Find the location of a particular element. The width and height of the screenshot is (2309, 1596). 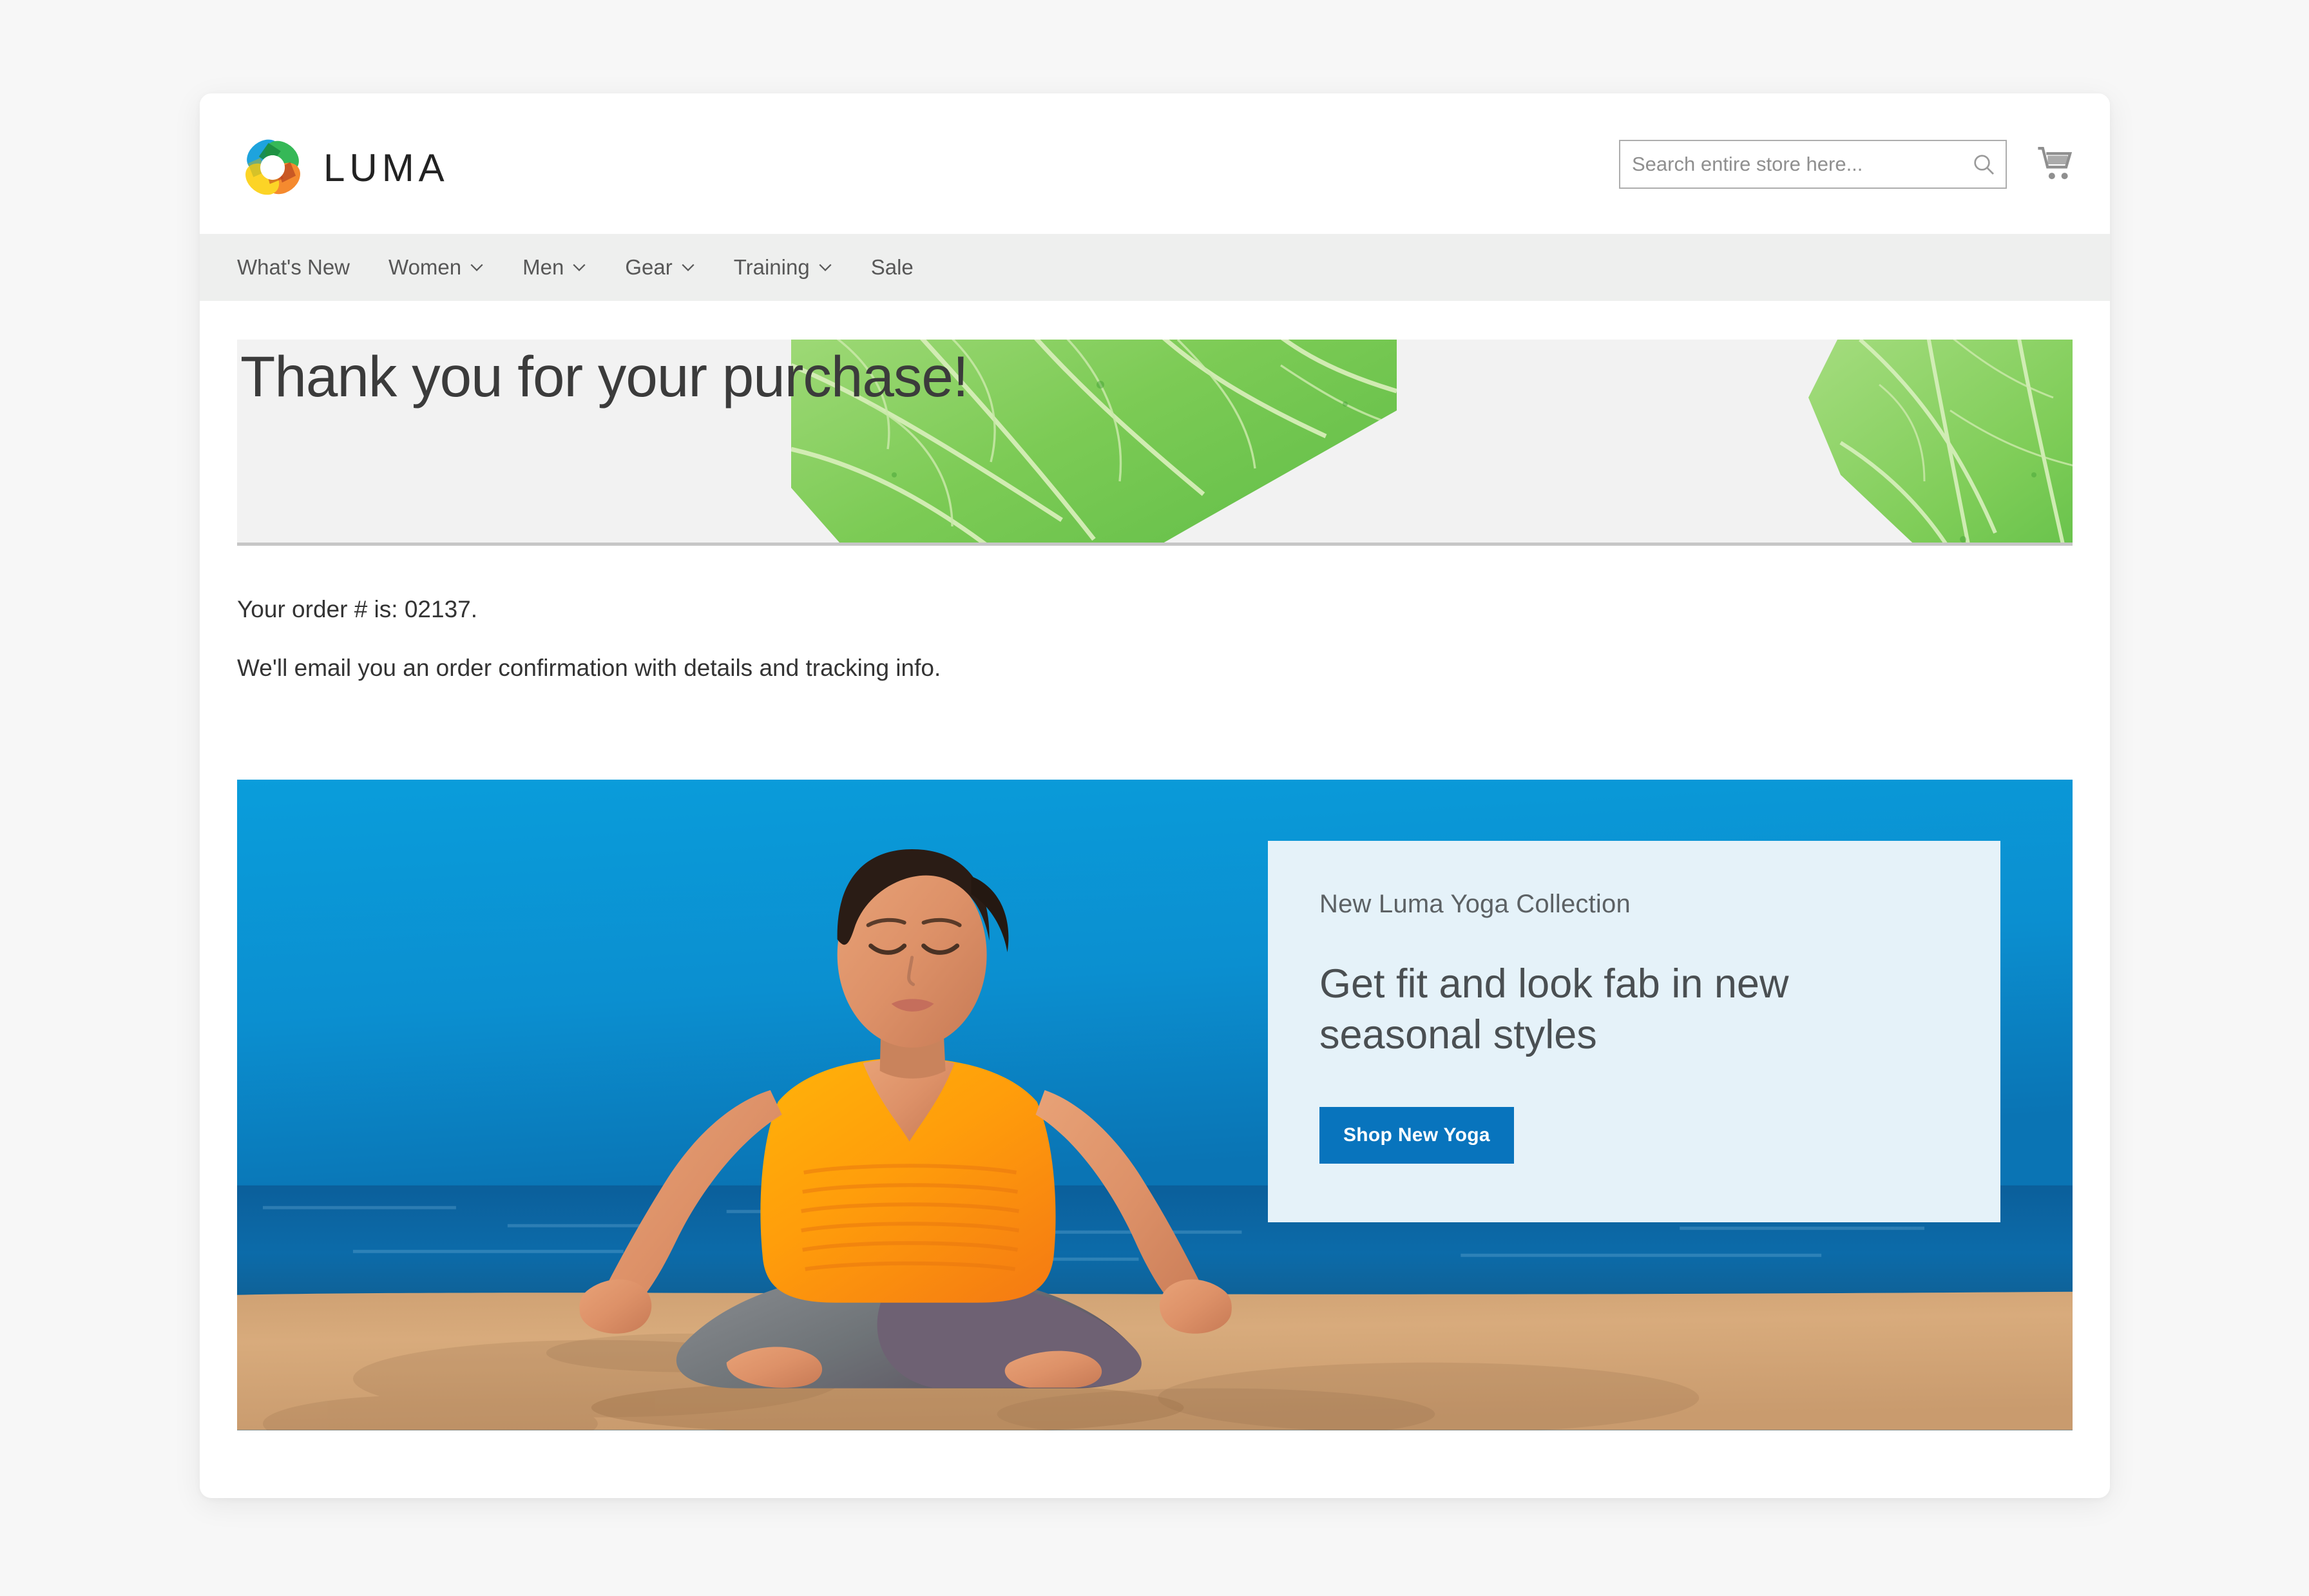

nav-item-training: Training is located at coordinates (783, 267).